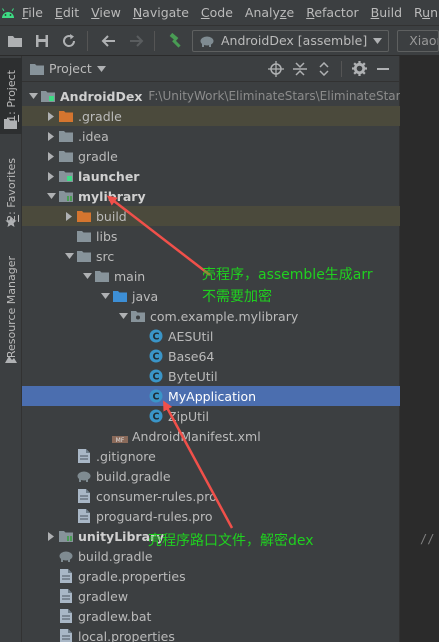 The height and width of the screenshot is (642, 439). Describe the element at coordinates (210, 69) in the screenshot. I see `project-panel-header: Project` at that location.